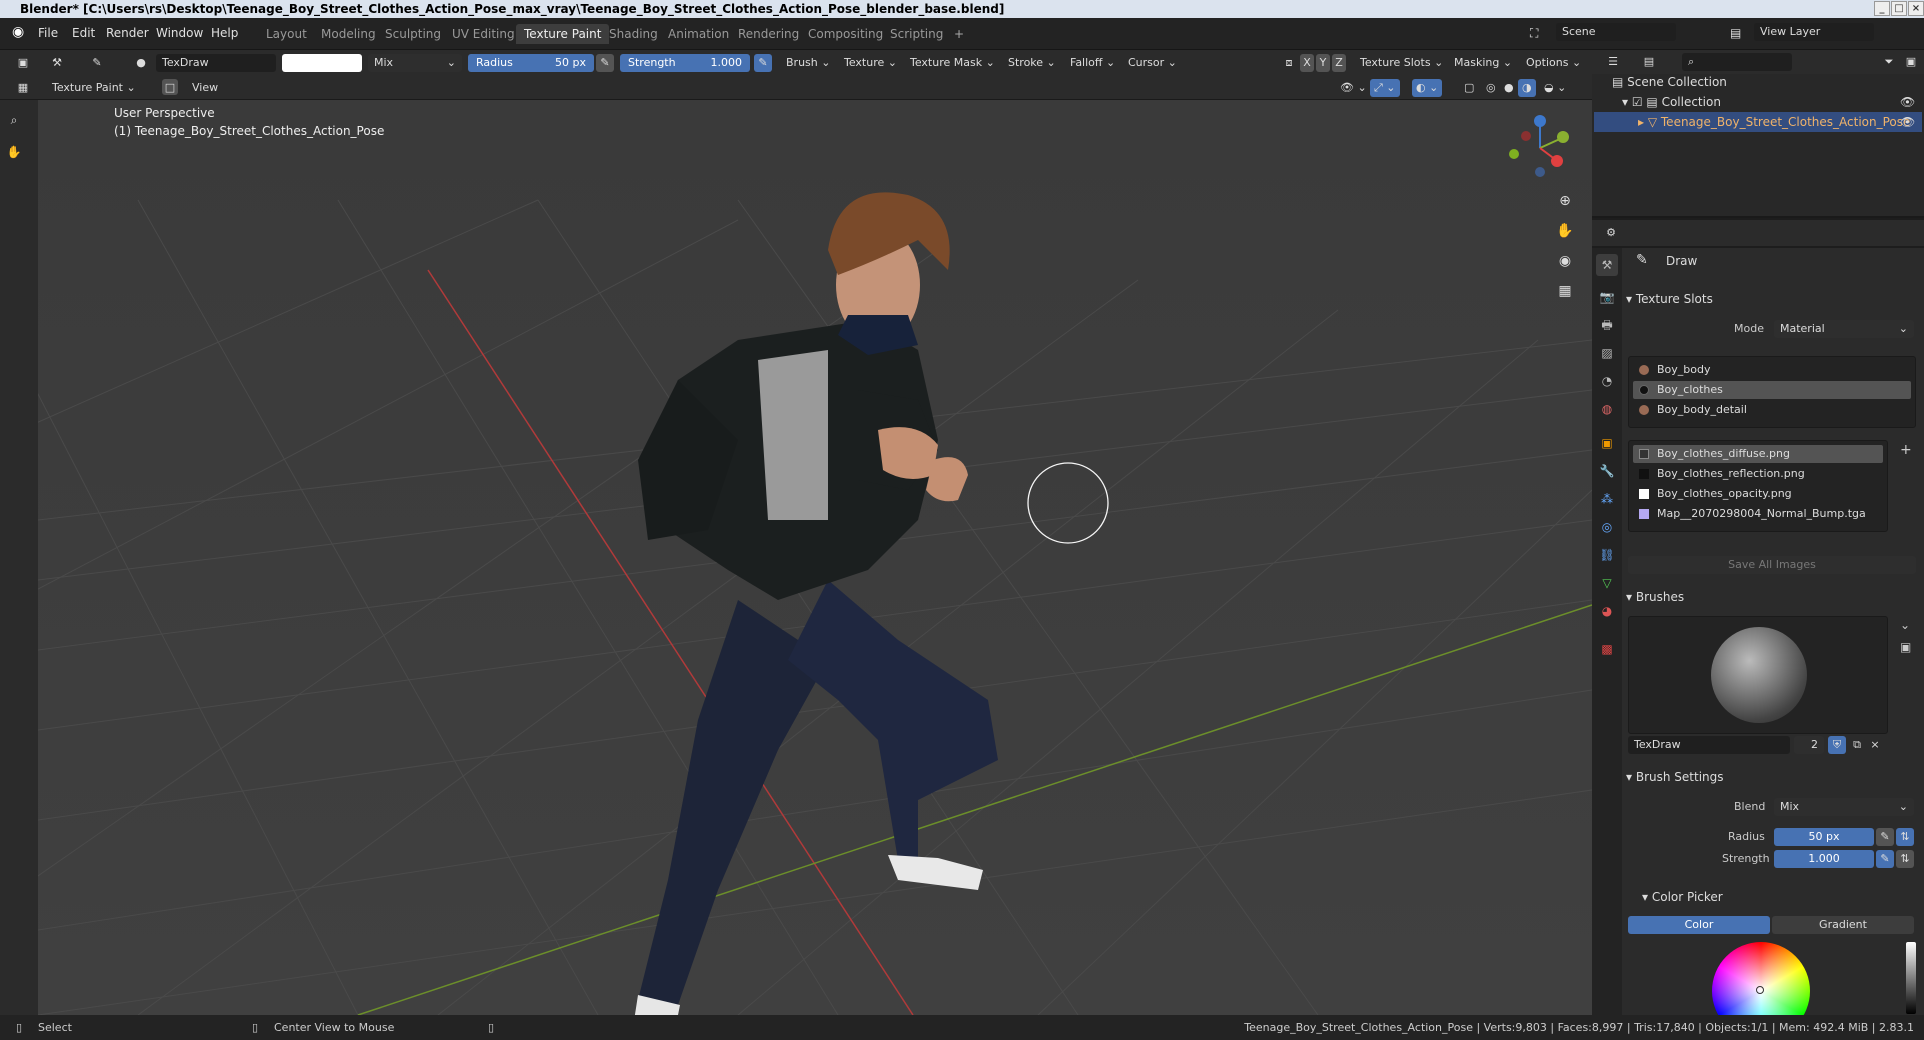 This screenshot has height=1040, width=1924. What do you see at coordinates (605, 63) in the screenshot?
I see `radius-pressure-icon: ✎` at bounding box center [605, 63].